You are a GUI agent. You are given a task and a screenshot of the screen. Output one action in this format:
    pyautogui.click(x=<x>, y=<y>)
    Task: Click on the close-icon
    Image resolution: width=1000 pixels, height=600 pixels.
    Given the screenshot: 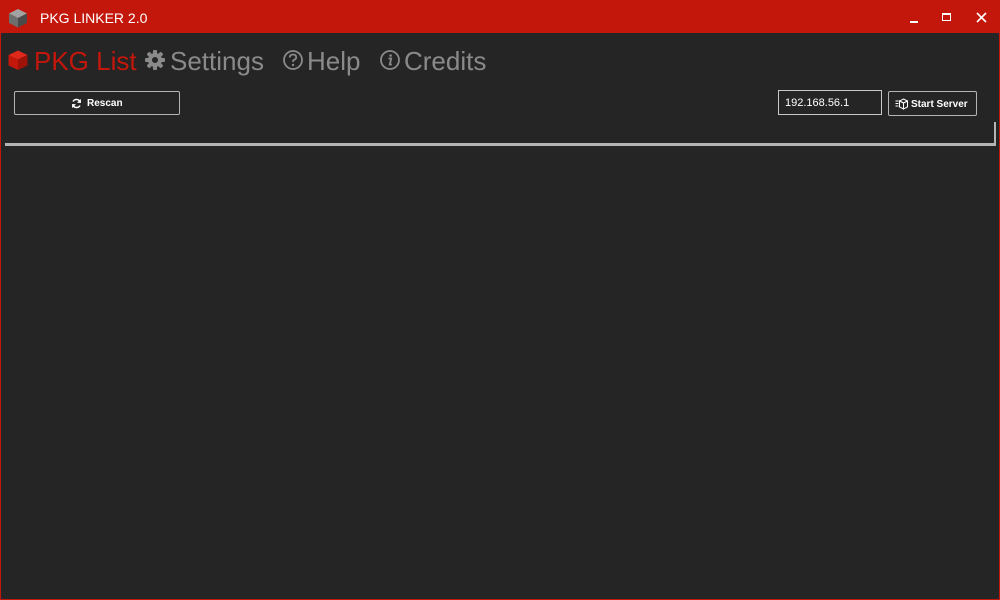 What is the action you would take?
    pyautogui.click(x=981, y=17)
    